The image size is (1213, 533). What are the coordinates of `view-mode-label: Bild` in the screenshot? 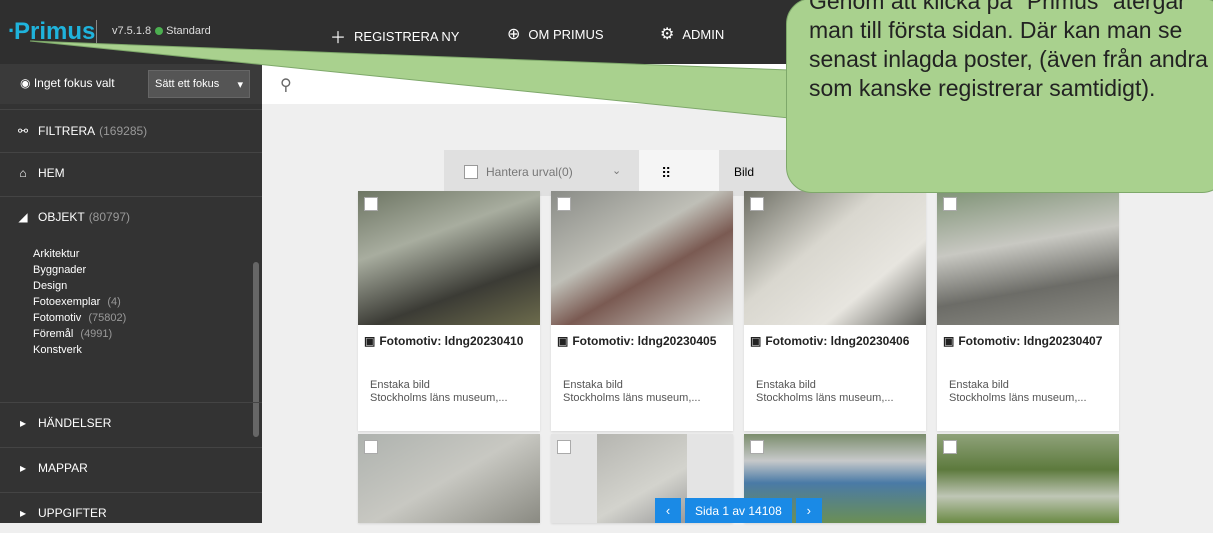 It's located at (744, 172).